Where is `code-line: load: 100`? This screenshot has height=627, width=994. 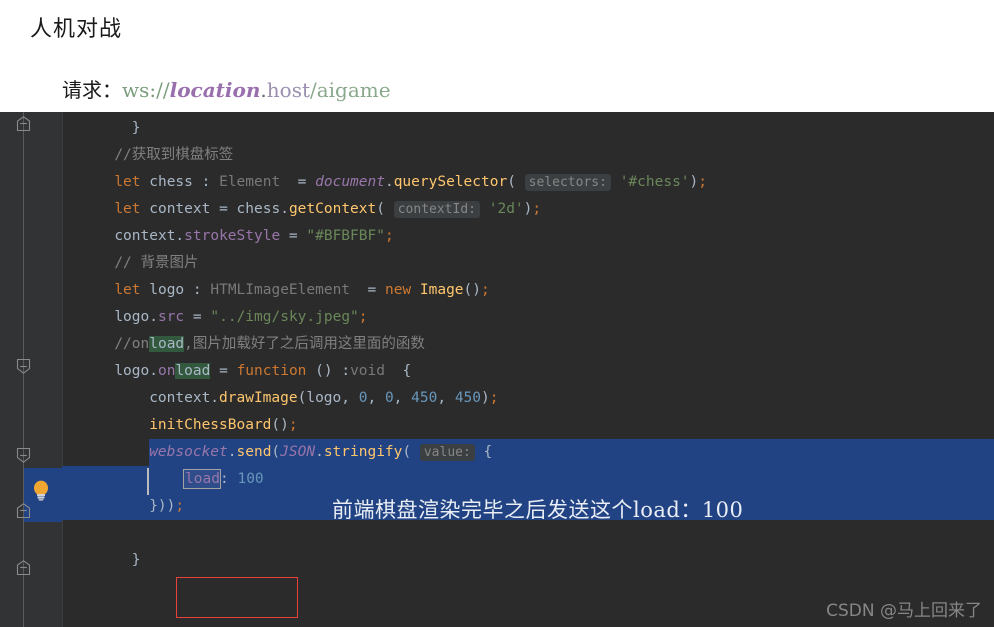 code-line: load: 100 is located at coordinates (223, 479).